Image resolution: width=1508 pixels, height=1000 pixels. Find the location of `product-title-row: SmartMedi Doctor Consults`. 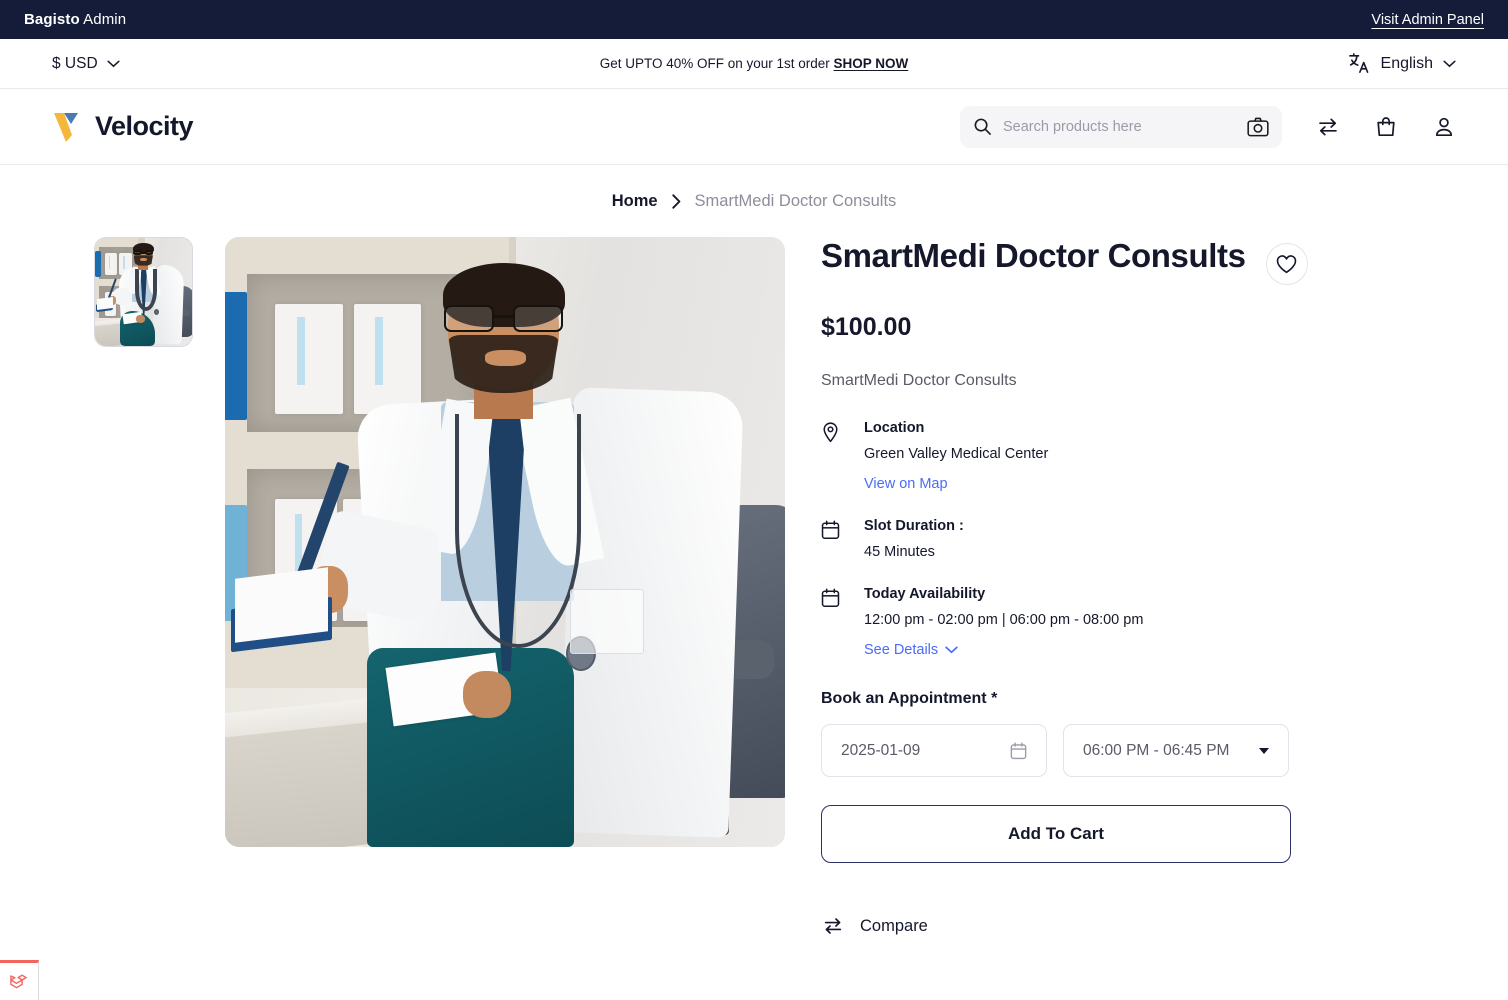

product-title-row: SmartMedi Doctor Consults is located at coordinates (1083, 261).